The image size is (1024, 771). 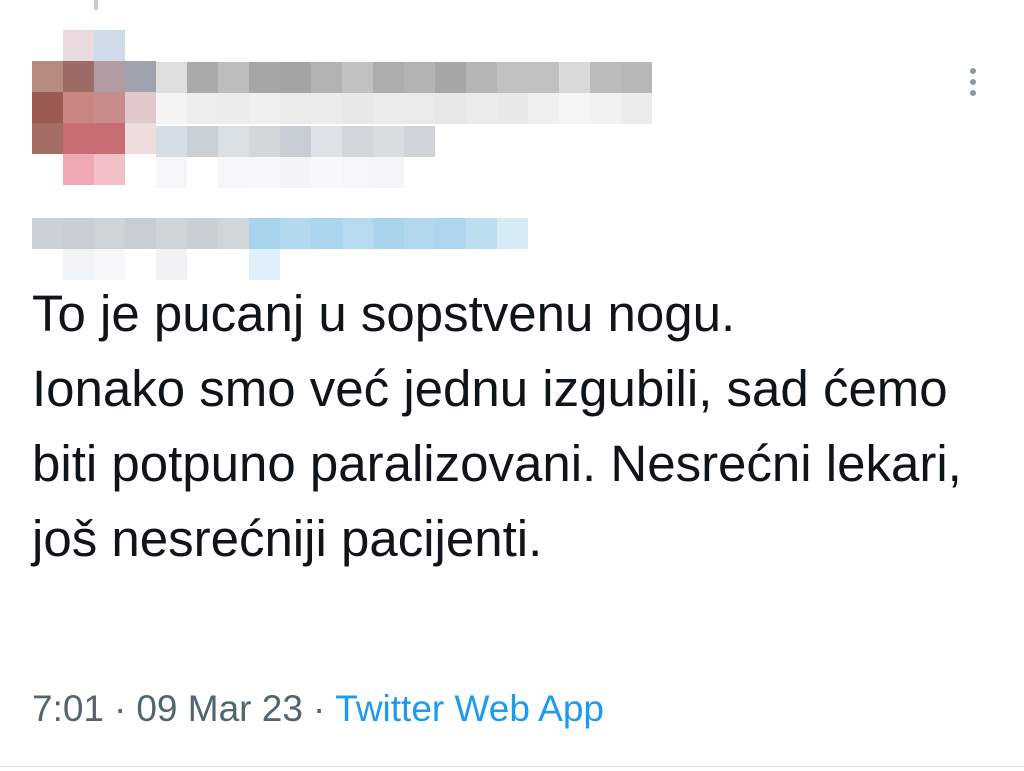 I want to click on more-options-button, so click(x=973, y=82).